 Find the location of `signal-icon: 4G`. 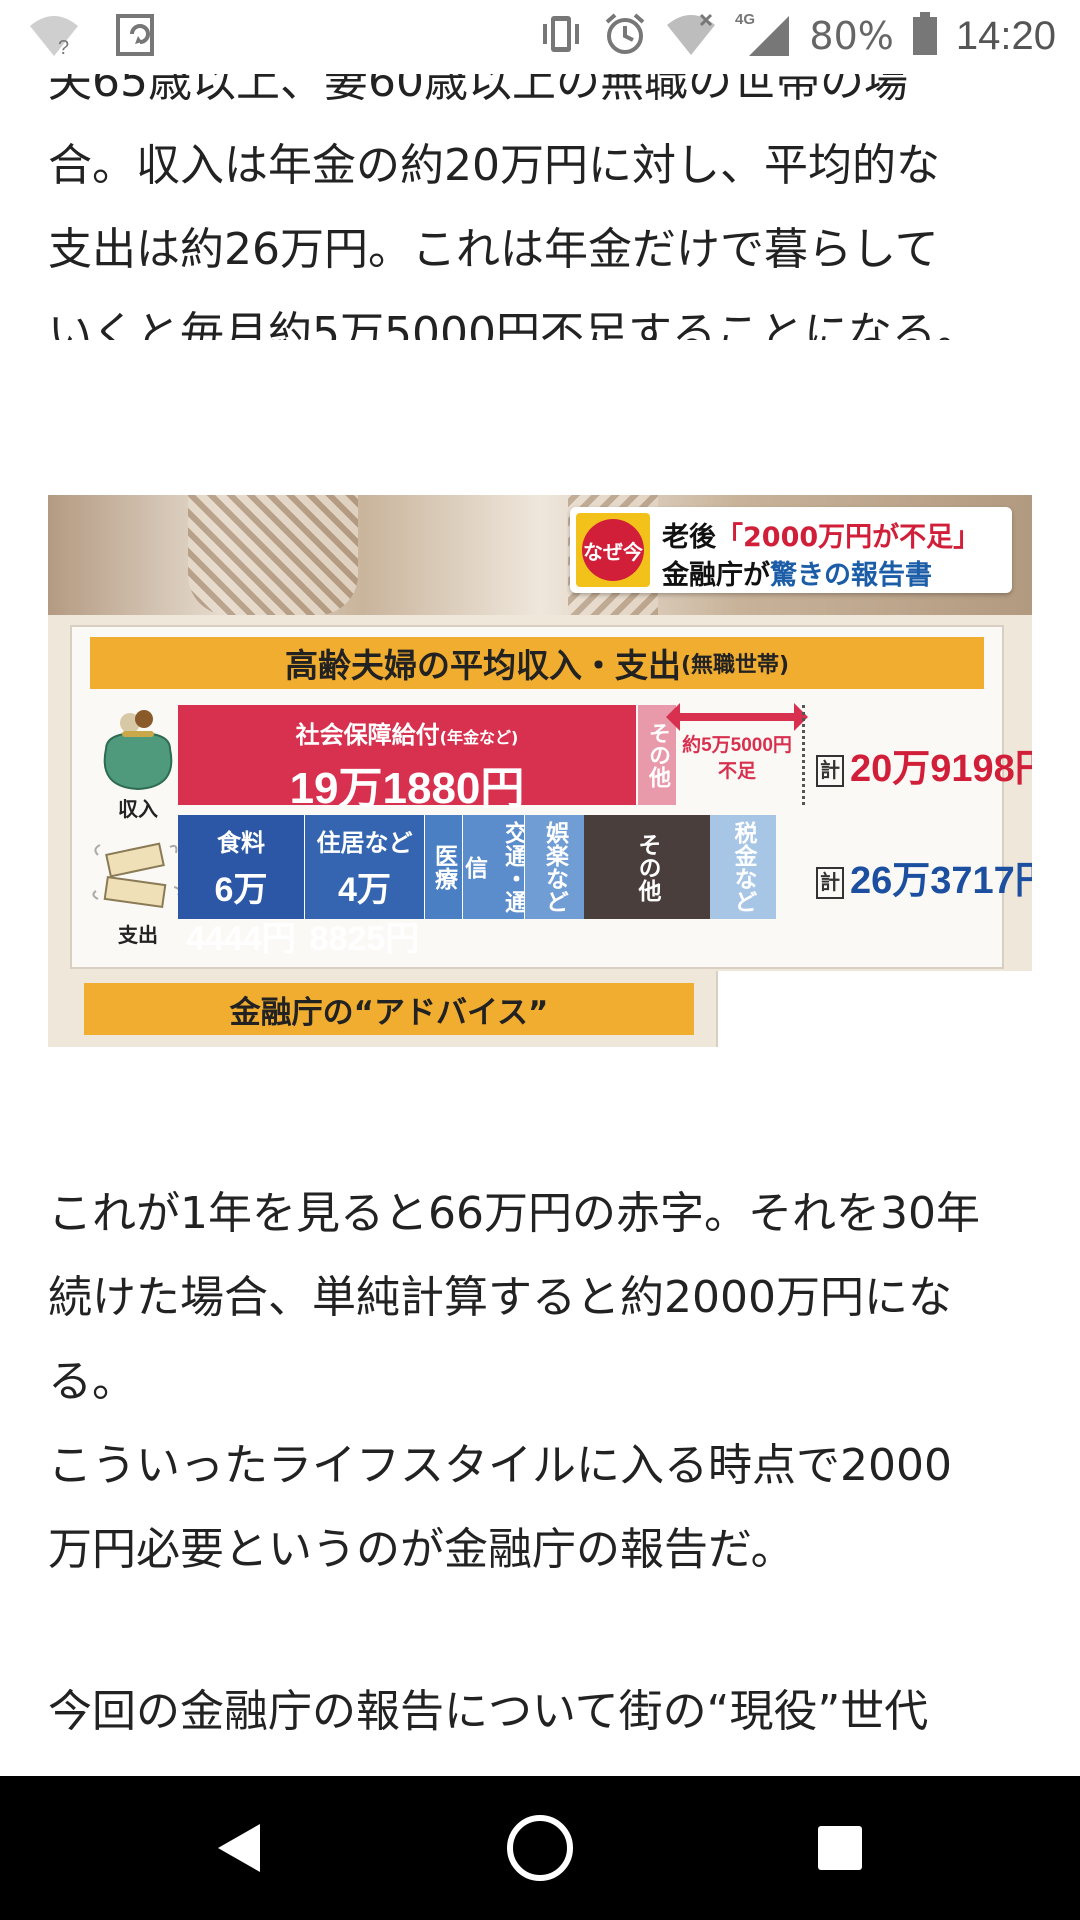

signal-icon: 4G is located at coordinates (763, 36).